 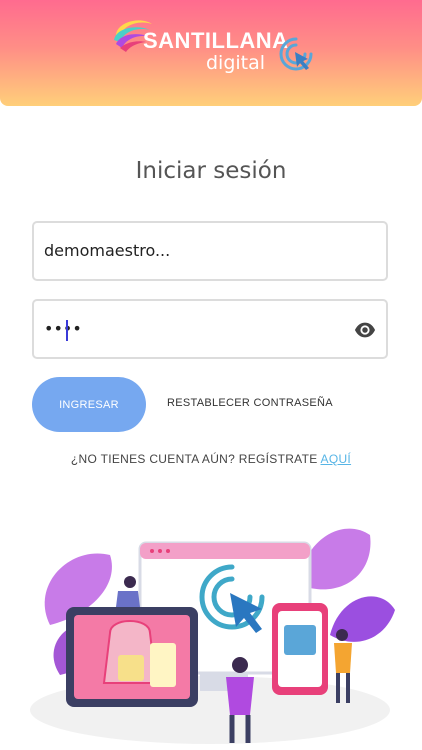 What do you see at coordinates (365, 330) in the screenshot?
I see `eye-icon` at bounding box center [365, 330].